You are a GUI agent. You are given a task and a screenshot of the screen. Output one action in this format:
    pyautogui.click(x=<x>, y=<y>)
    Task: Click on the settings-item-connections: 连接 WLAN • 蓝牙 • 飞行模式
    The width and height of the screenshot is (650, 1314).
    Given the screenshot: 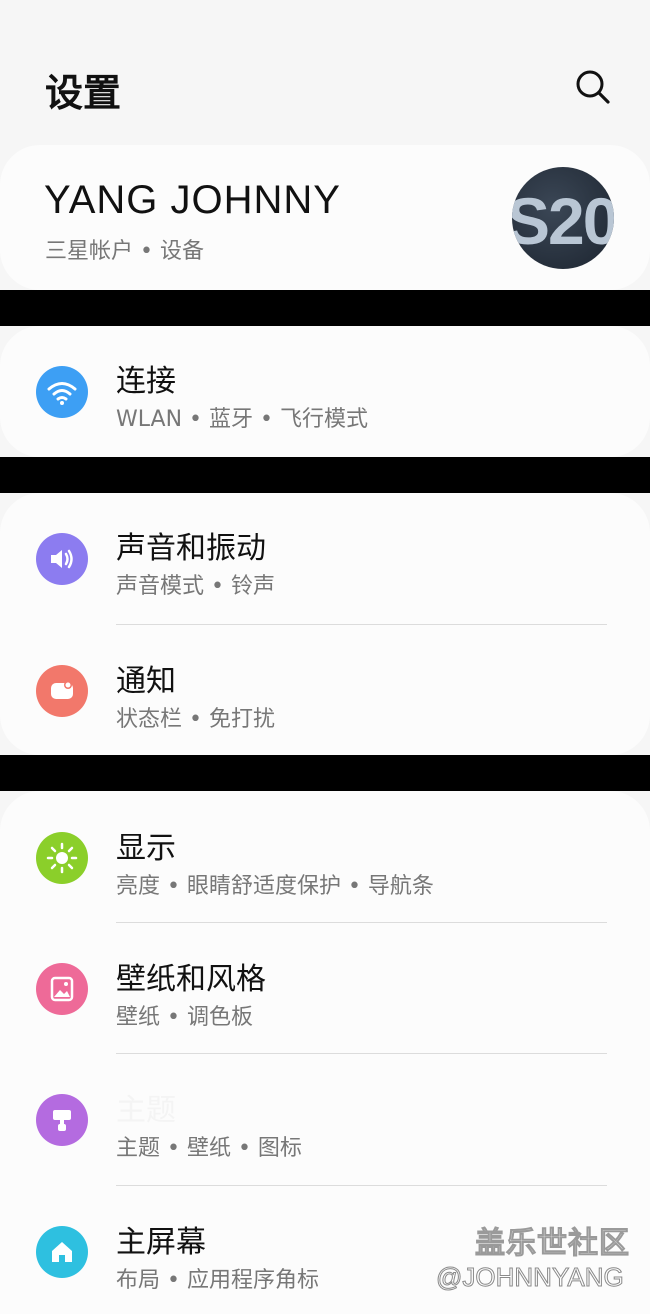 What is the action you would take?
    pyautogui.click(x=325, y=391)
    